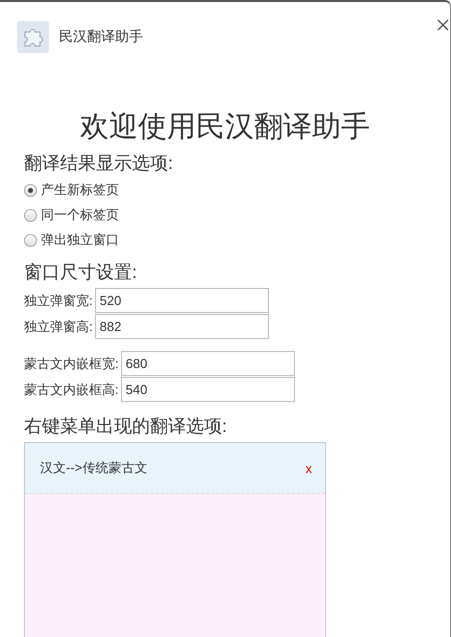 The image size is (451, 637). Describe the element at coordinates (181, 300) in the screenshot. I see `input-field: 520` at that location.